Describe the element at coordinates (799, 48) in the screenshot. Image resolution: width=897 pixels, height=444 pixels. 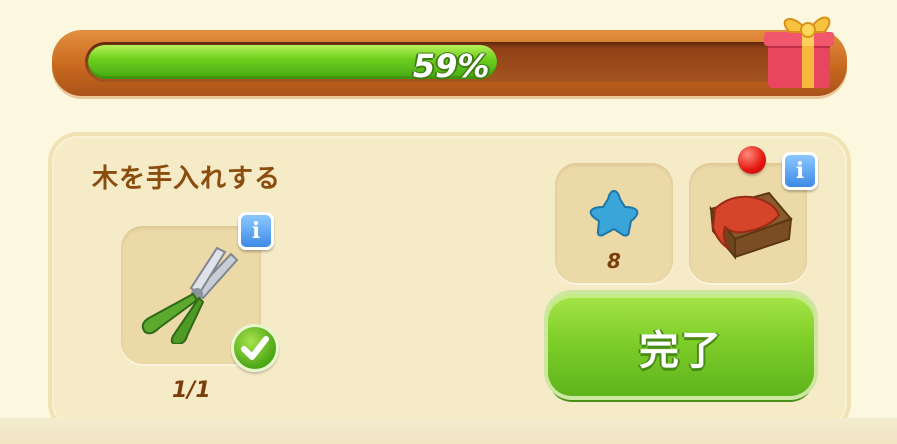
I see `gift-box-icon` at that location.